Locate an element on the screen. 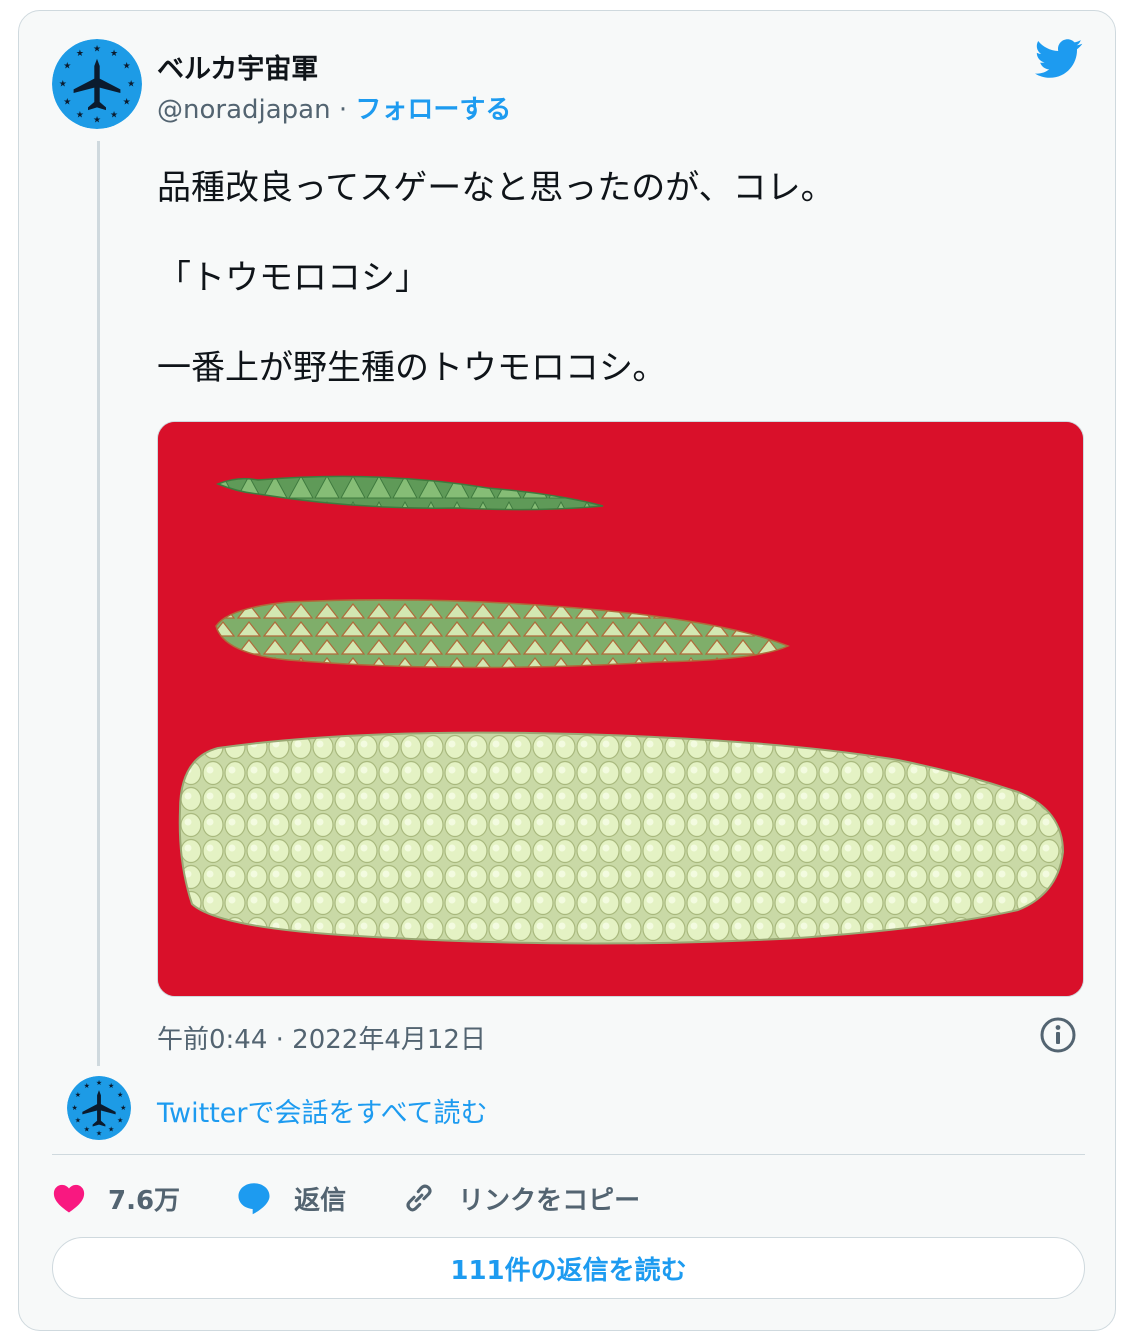 The width and height of the screenshot is (1128, 1338). author-avatar: ★ ★ ★ ★ ★ ★ ★ ★ ★ ★ ★ ★ is located at coordinates (97, 84).